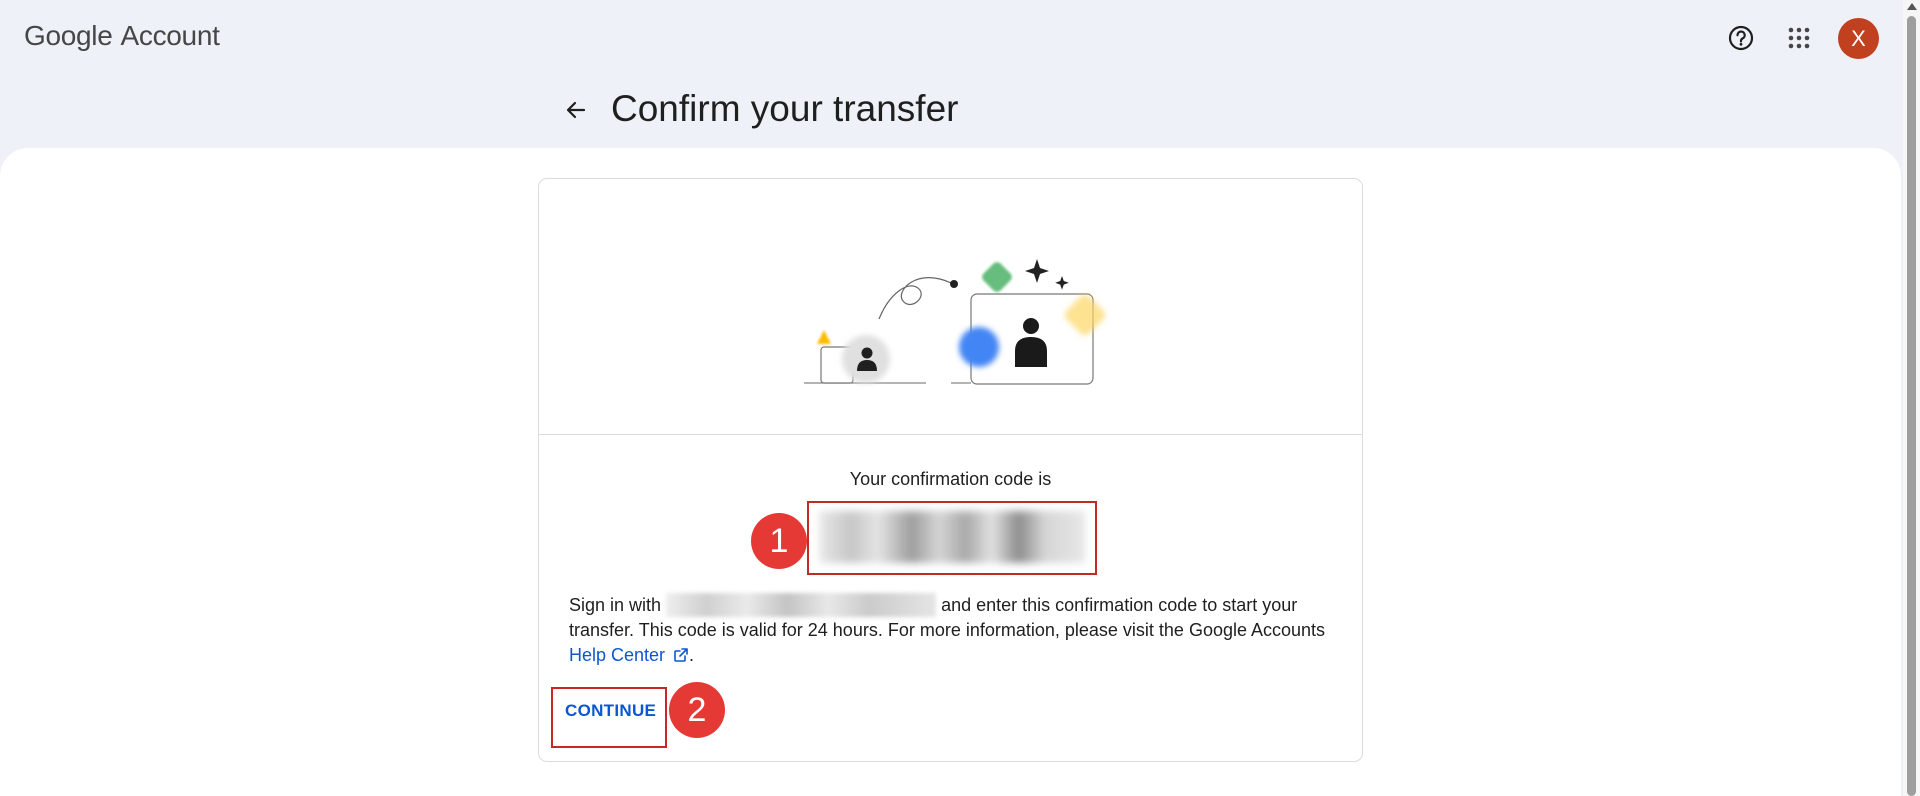 The width and height of the screenshot is (1920, 796). I want to click on brand-account: Account, so click(170, 35).